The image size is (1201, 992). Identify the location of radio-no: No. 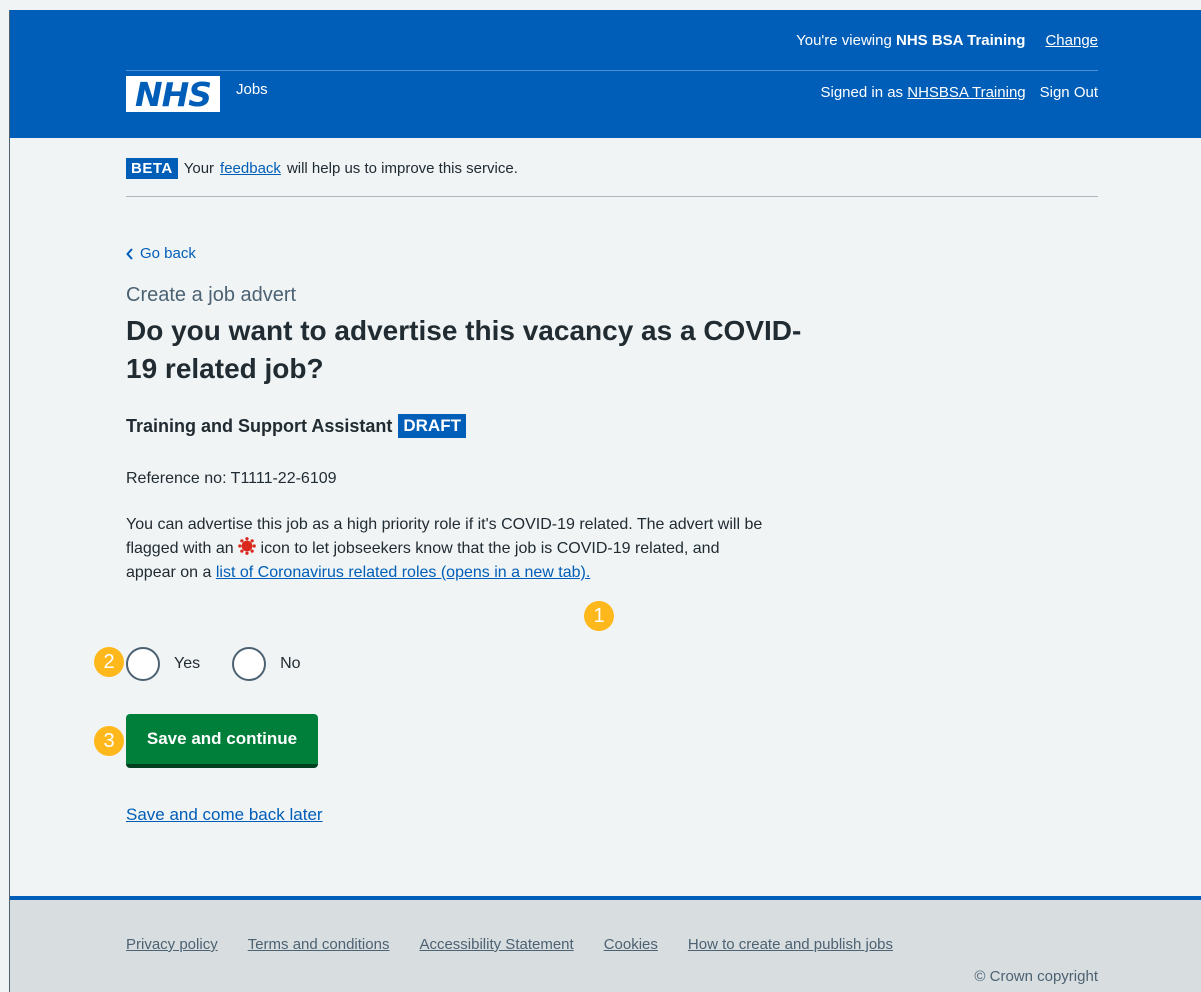
(266, 664).